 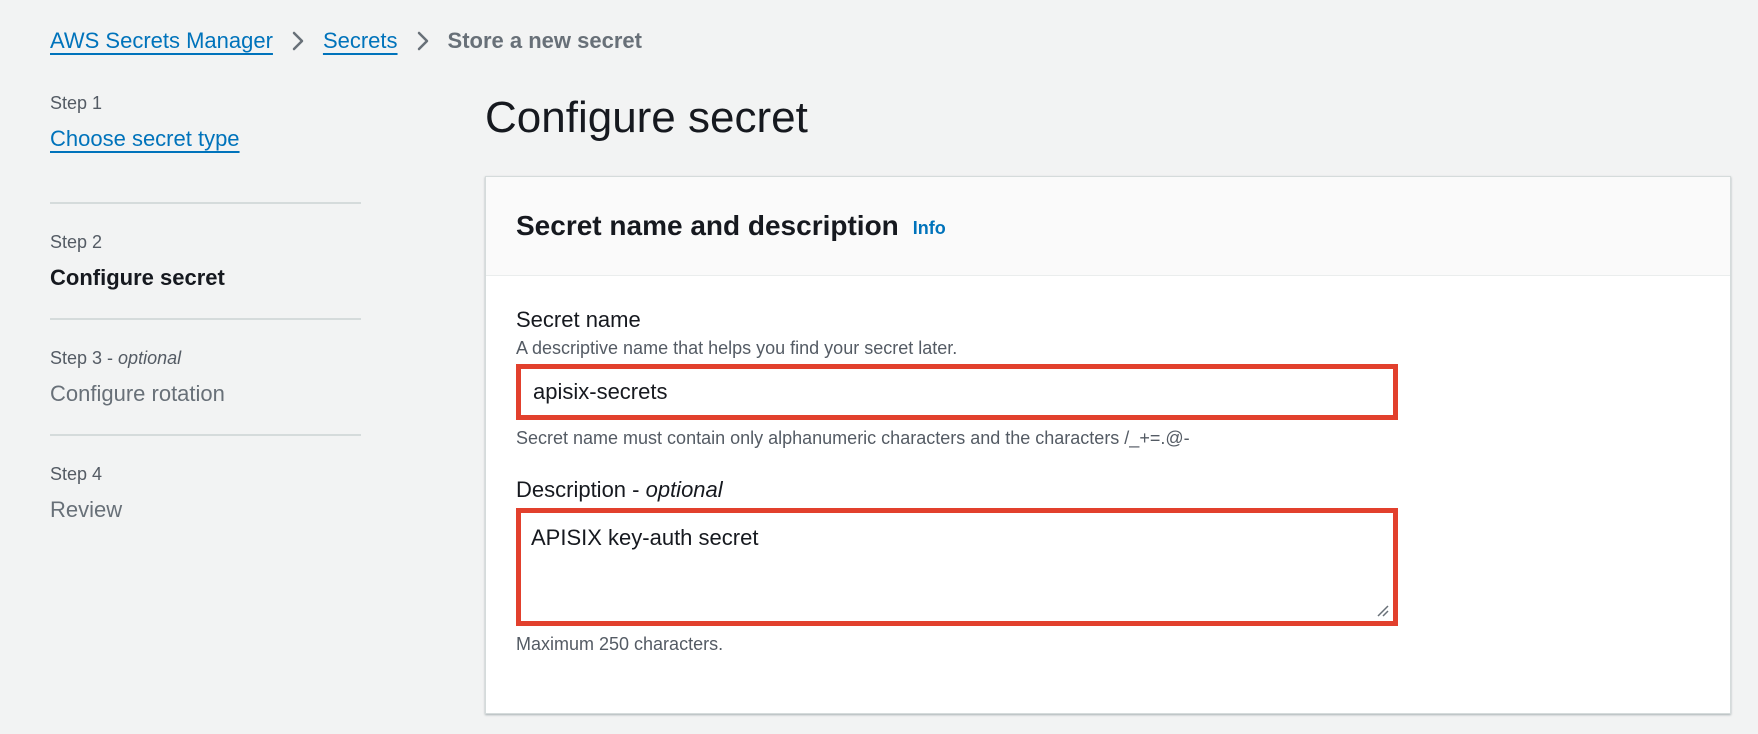 I want to click on secret-name-label: Secret name, so click(x=578, y=319).